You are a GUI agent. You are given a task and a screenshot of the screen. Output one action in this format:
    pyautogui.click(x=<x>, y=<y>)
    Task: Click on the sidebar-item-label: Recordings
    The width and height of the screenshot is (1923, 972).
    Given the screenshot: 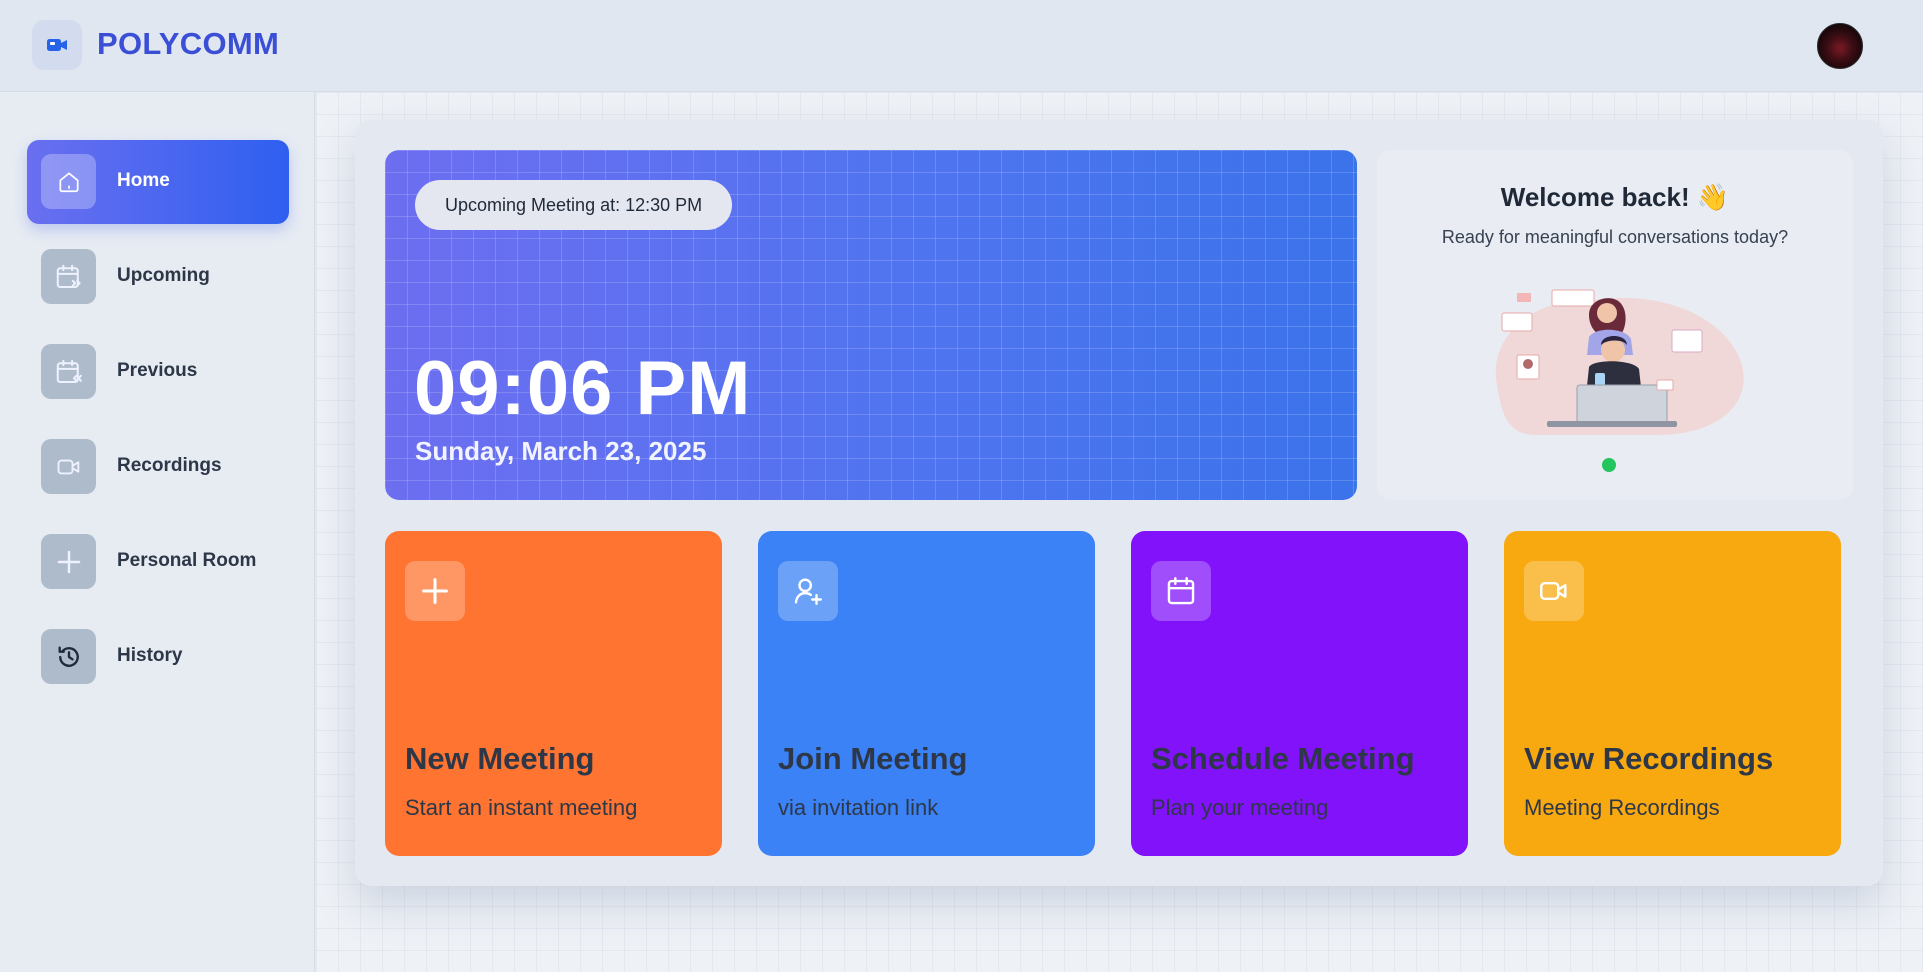 What is the action you would take?
    pyautogui.click(x=169, y=465)
    